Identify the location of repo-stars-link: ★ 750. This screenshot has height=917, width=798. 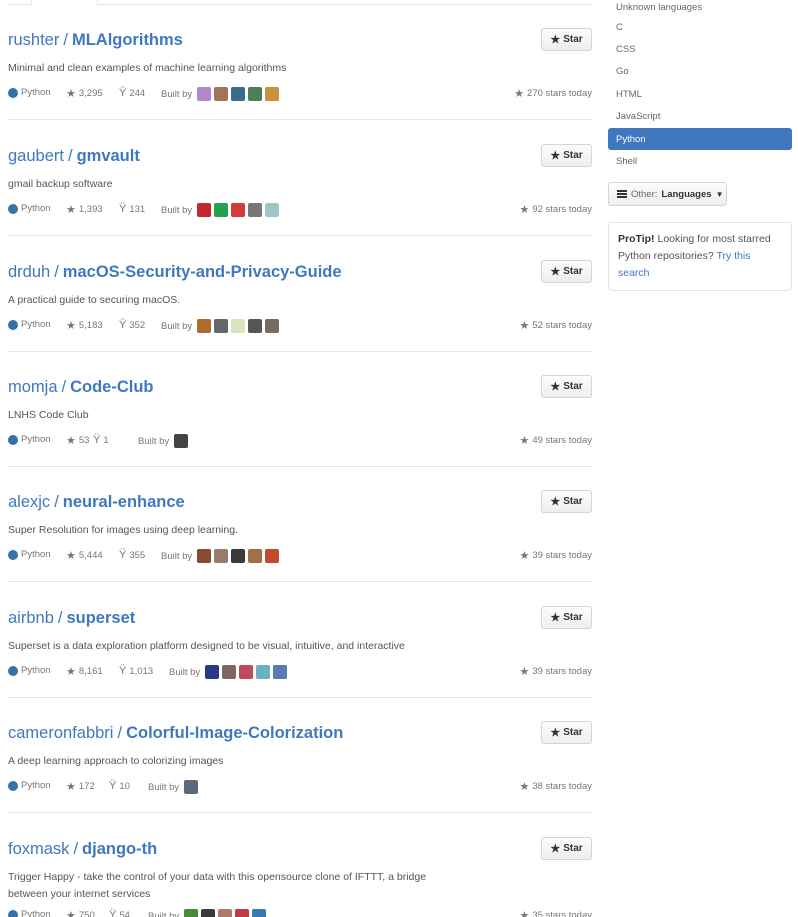
(80, 913).